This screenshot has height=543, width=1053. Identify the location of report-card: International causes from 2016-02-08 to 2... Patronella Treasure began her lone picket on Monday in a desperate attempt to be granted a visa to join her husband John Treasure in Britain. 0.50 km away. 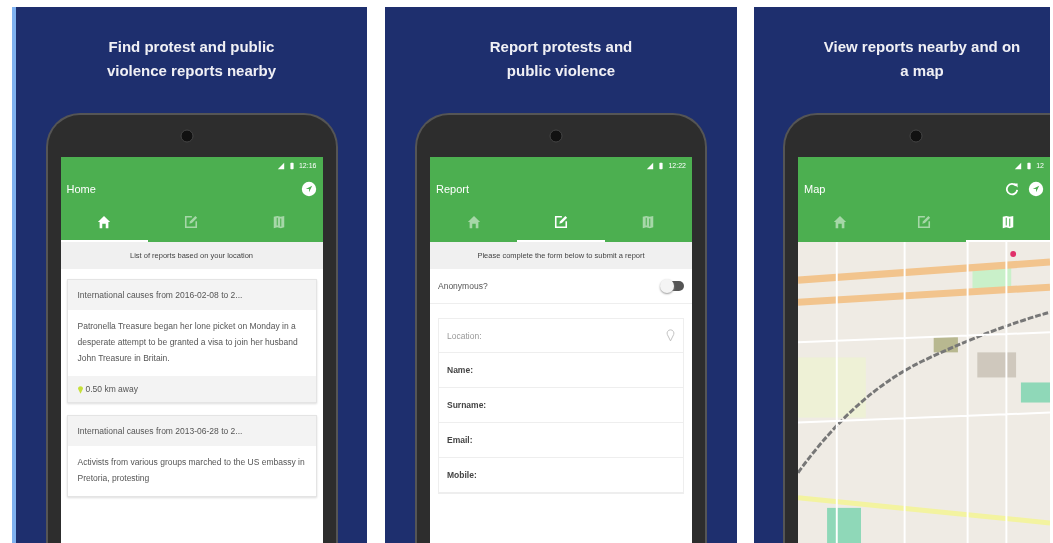
(191, 341).